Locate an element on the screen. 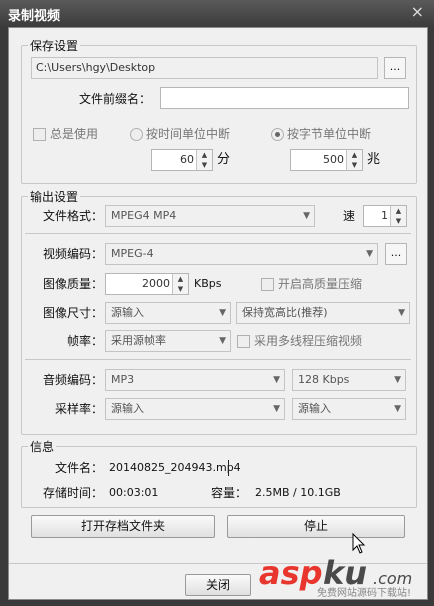 The height and width of the screenshot is (606, 434). video-codec-select: MPEG-4 ▼ is located at coordinates (241, 254).